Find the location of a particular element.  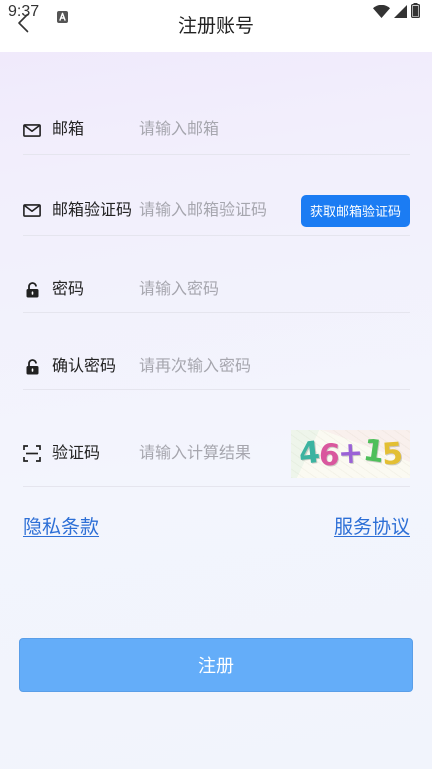

captcha-input is located at coordinates (215, 453).